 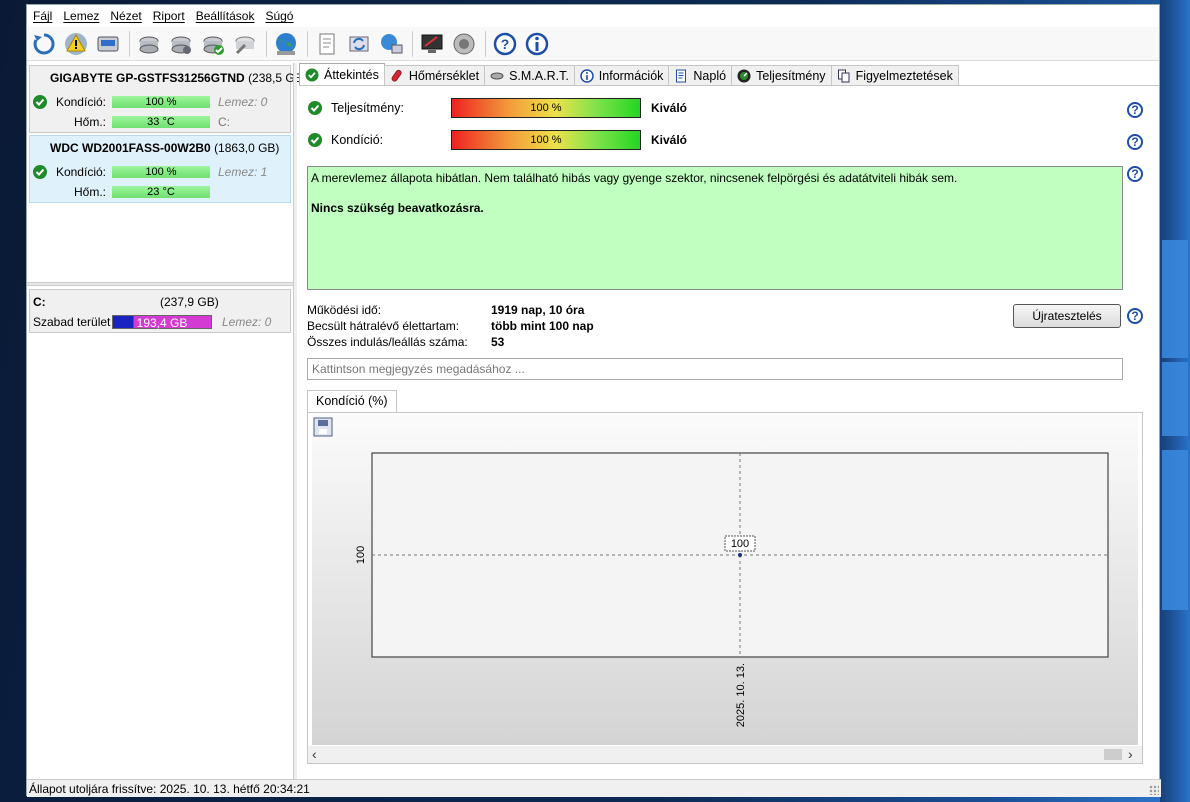 What do you see at coordinates (46, 16) in the screenshot?
I see `menu-file: Fájl` at bounding box center [46, 16].